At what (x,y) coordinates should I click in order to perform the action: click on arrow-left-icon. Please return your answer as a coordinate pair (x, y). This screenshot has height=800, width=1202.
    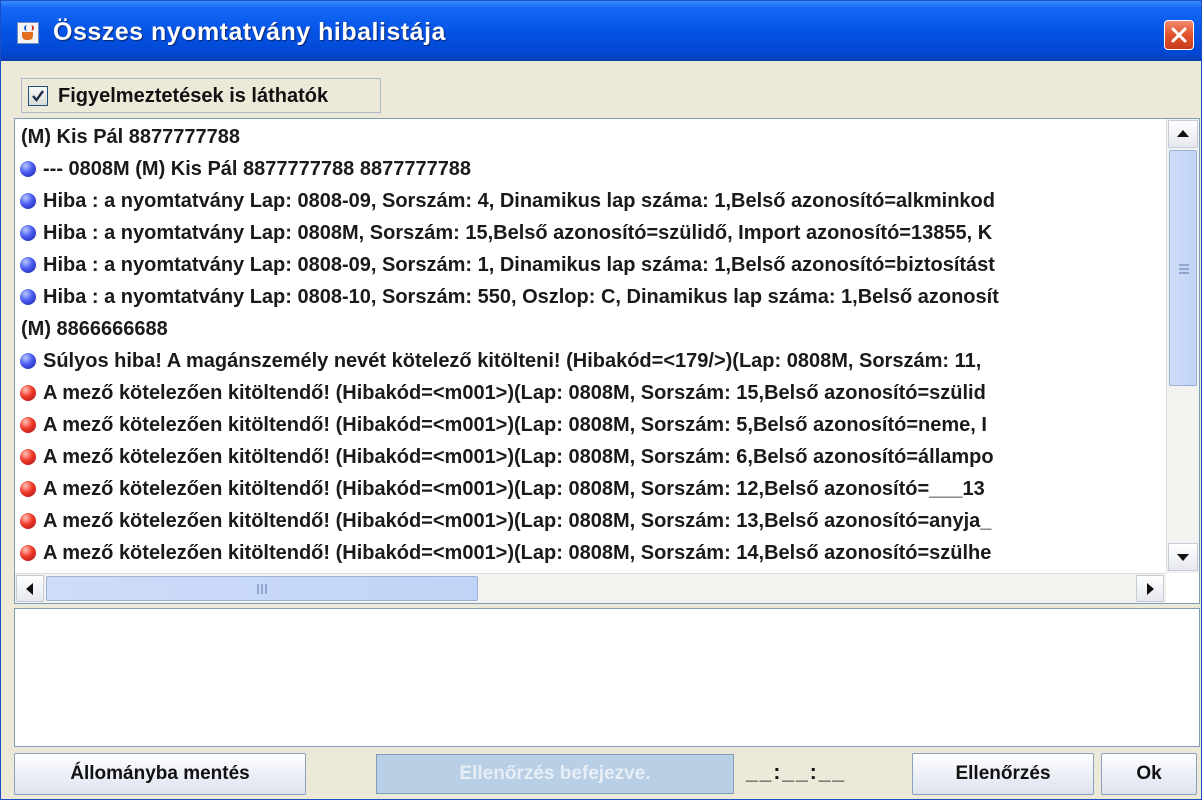
    Looking at the image, I should click on (29, 589).